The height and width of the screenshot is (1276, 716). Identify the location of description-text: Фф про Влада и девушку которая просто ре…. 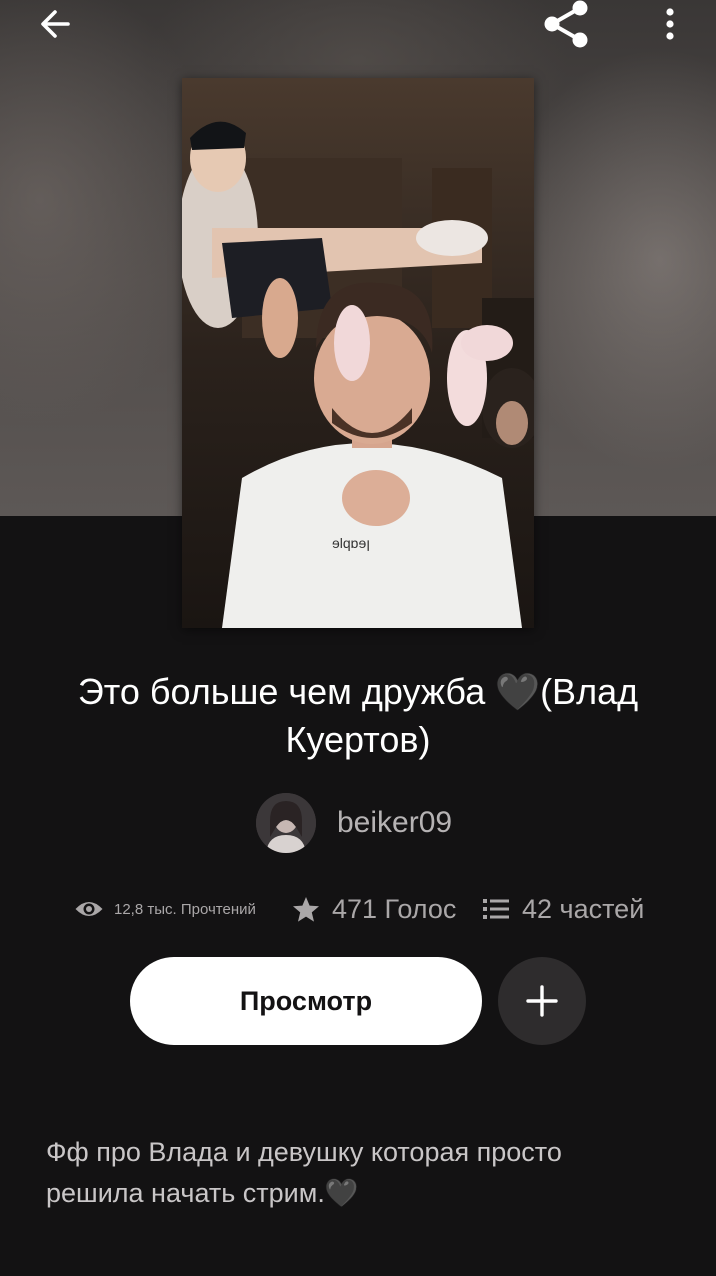
(304, 1172).